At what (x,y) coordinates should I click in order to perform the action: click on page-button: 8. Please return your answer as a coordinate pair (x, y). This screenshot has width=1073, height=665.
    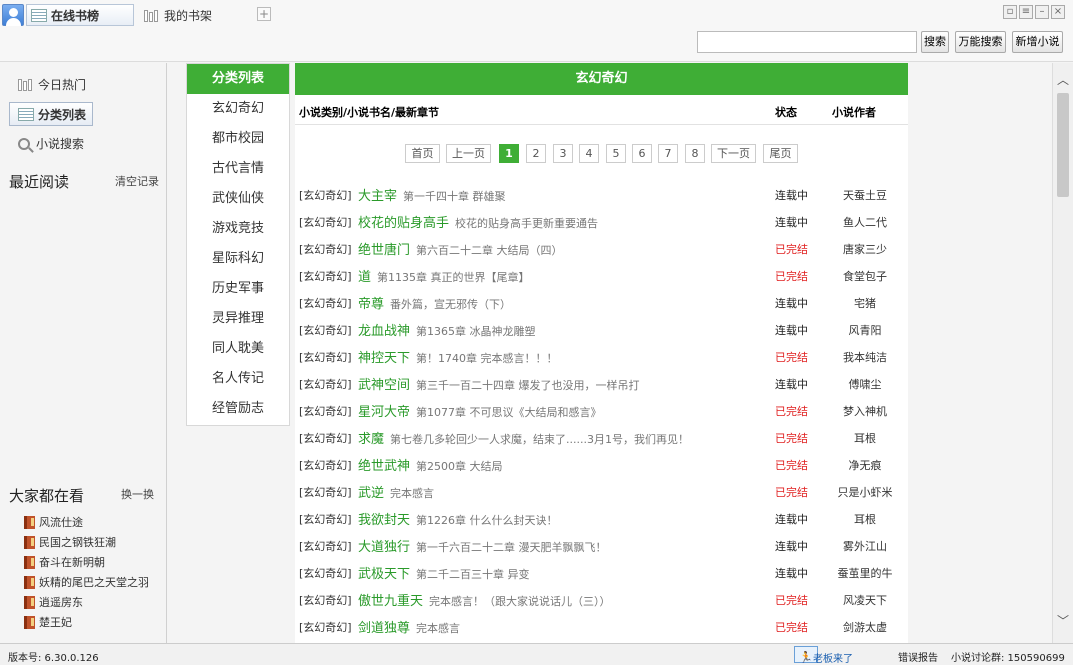
    Looking at the image, I should click on (695, 153).